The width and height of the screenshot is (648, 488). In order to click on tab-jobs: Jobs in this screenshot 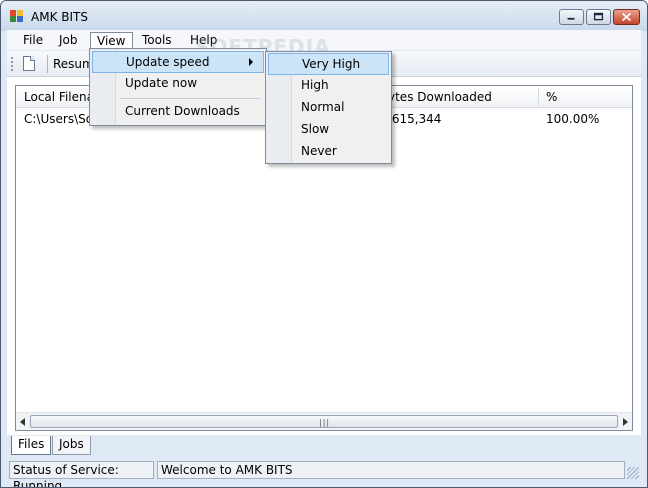, I will do `click(71, 445)`.